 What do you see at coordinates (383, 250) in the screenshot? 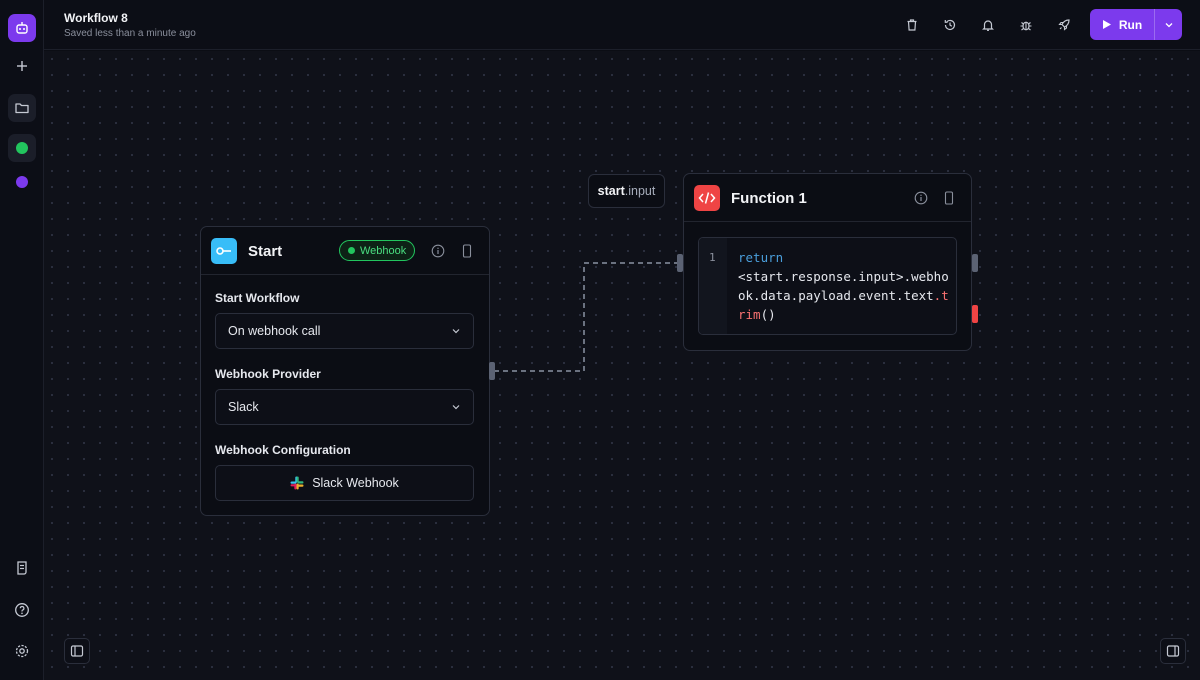
I see `badge-label: Webhook` at bounding box center [383, 250].